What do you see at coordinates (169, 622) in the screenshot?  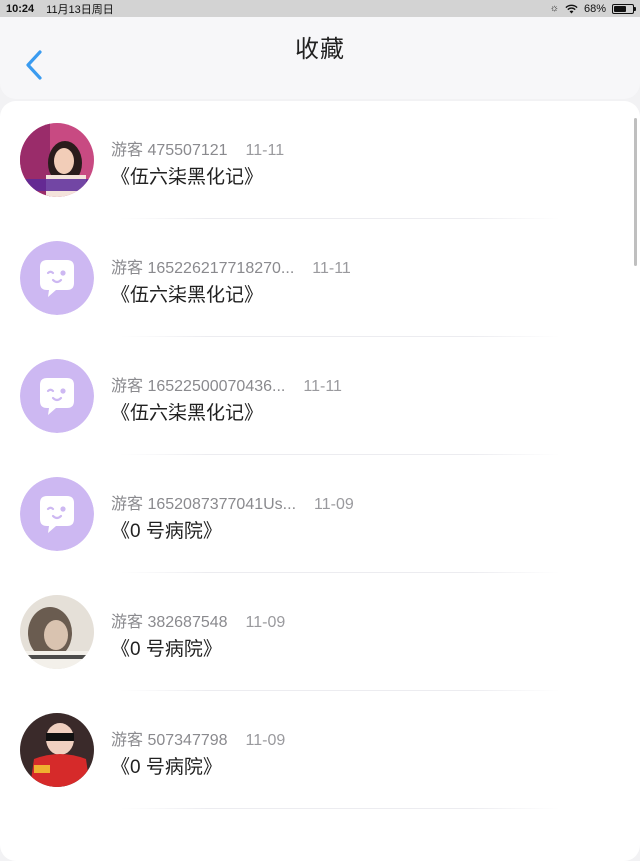 I see `user-name: 游客 382687548` at bounding box center [169, 622].